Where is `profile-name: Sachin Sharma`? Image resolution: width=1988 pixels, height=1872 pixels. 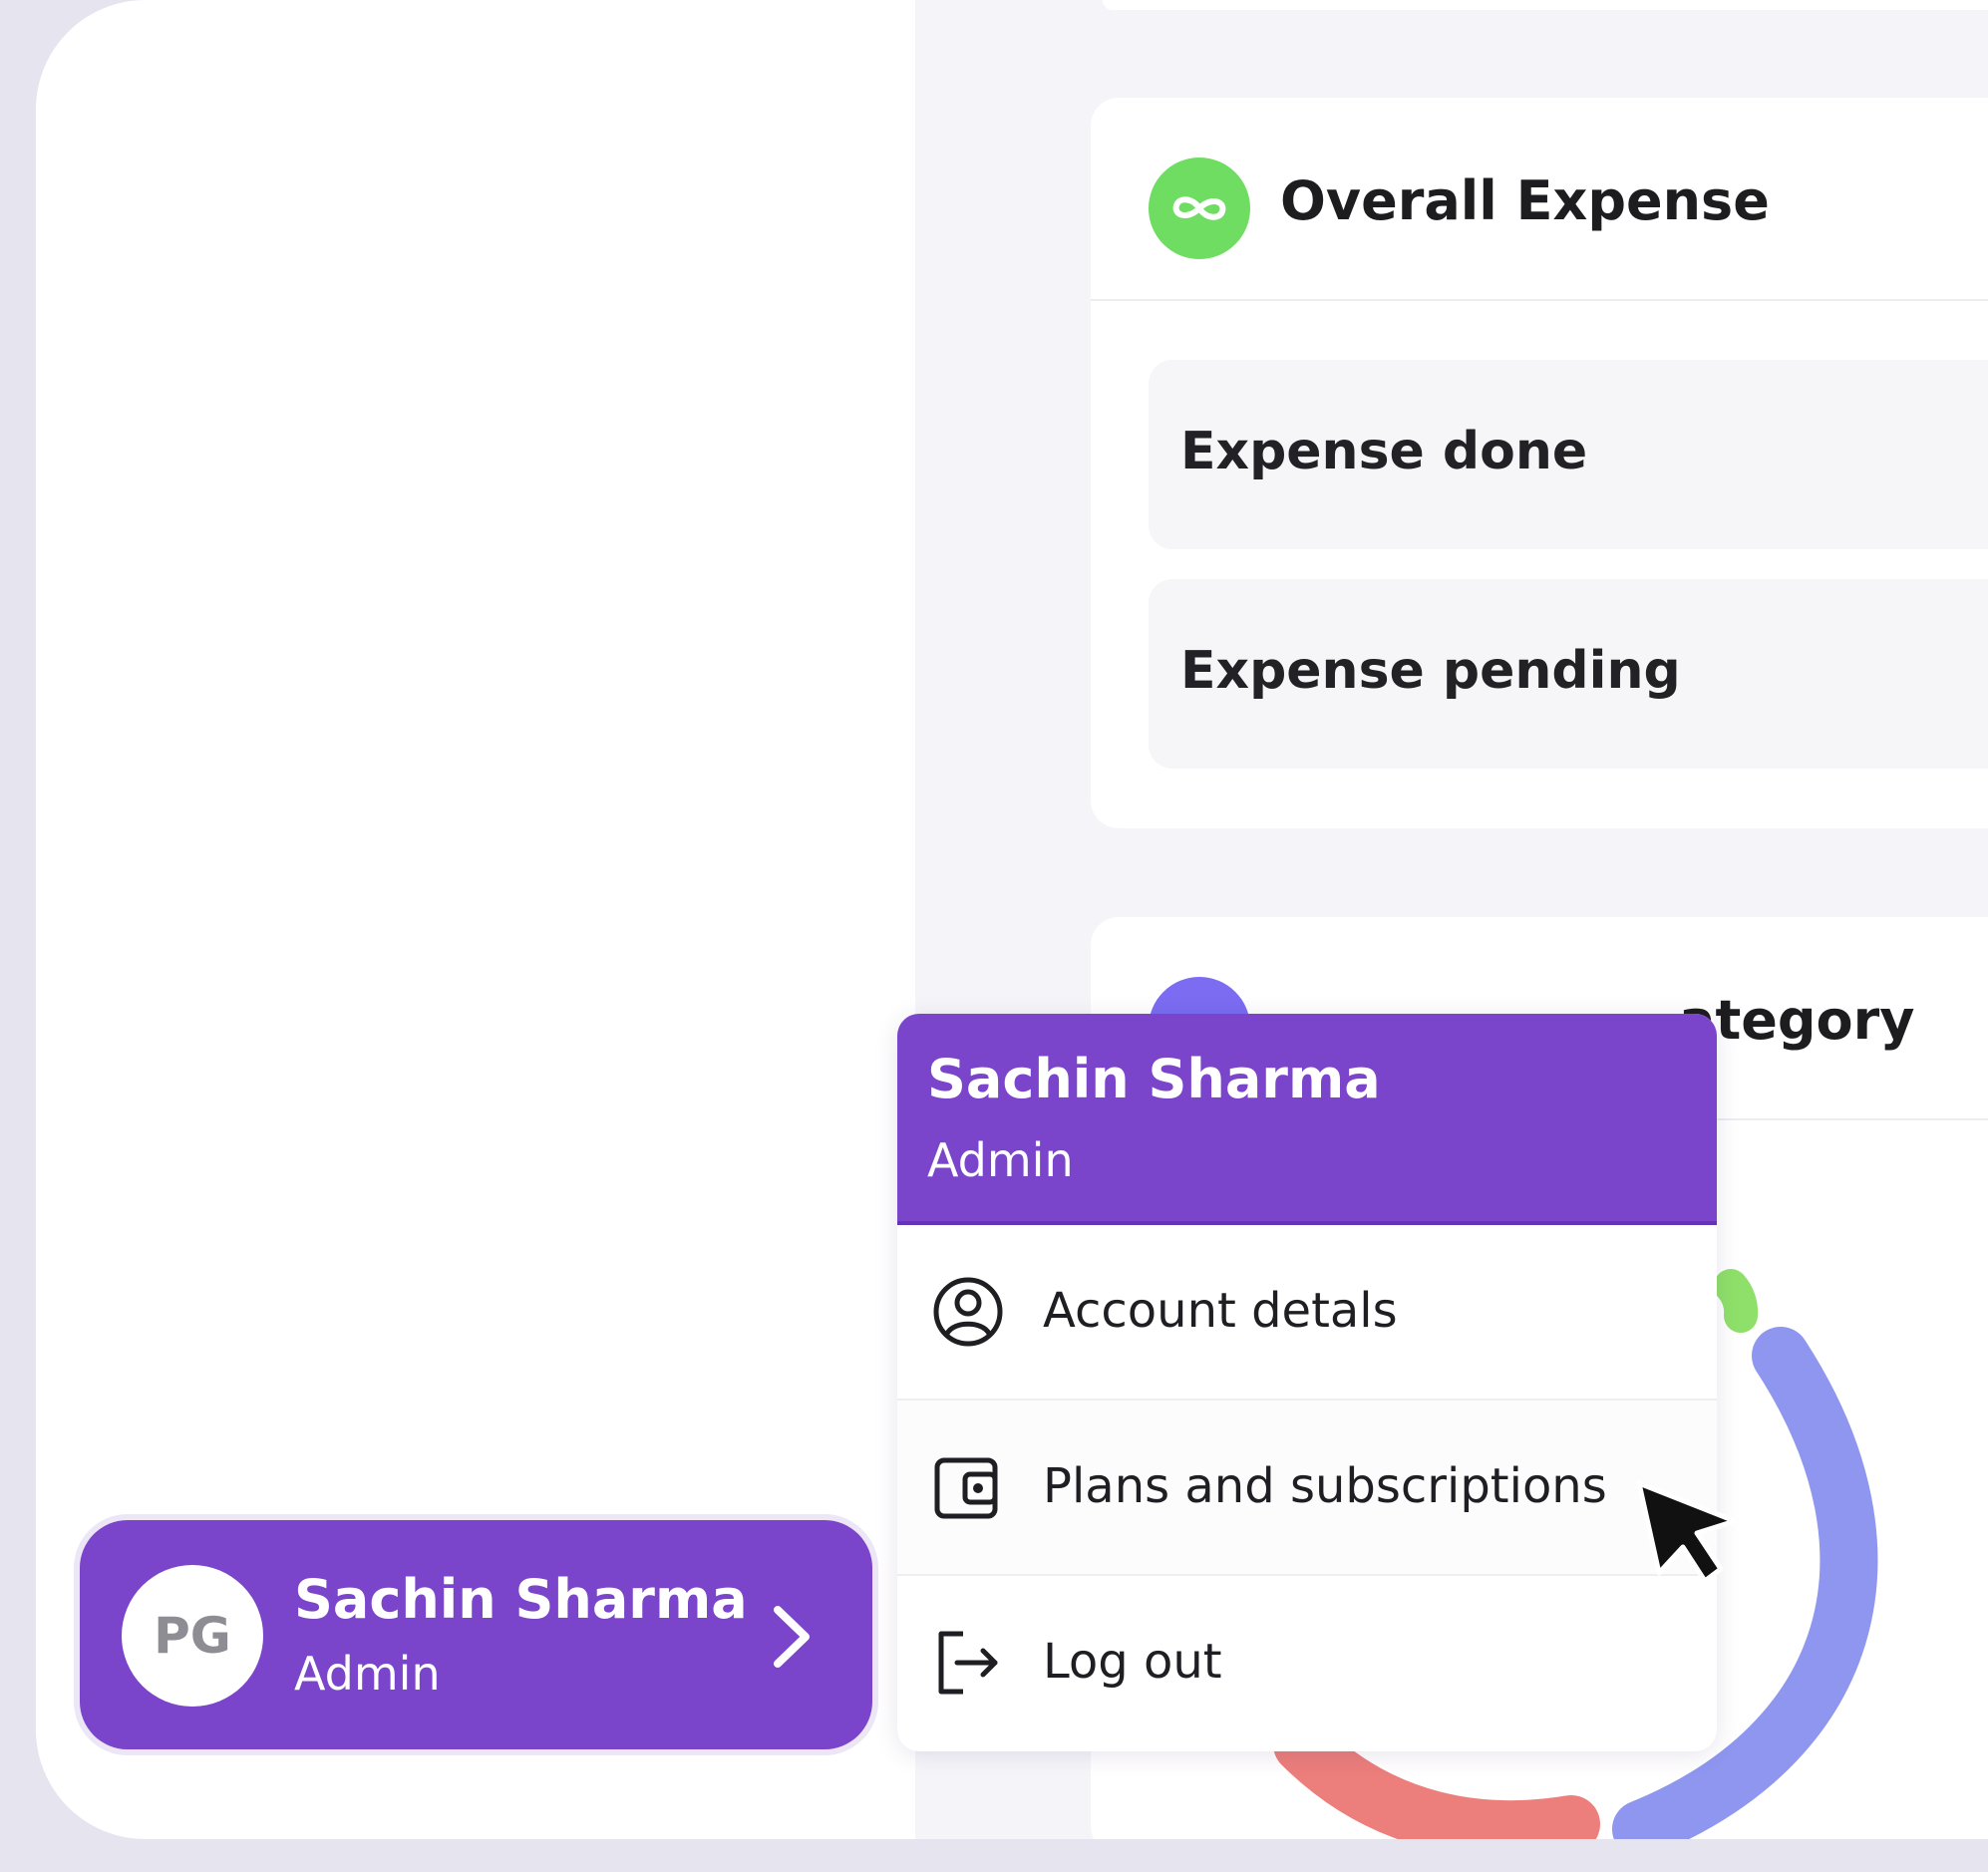
profile-name: Sachin Sharma is located at coordinates (521, 1599).